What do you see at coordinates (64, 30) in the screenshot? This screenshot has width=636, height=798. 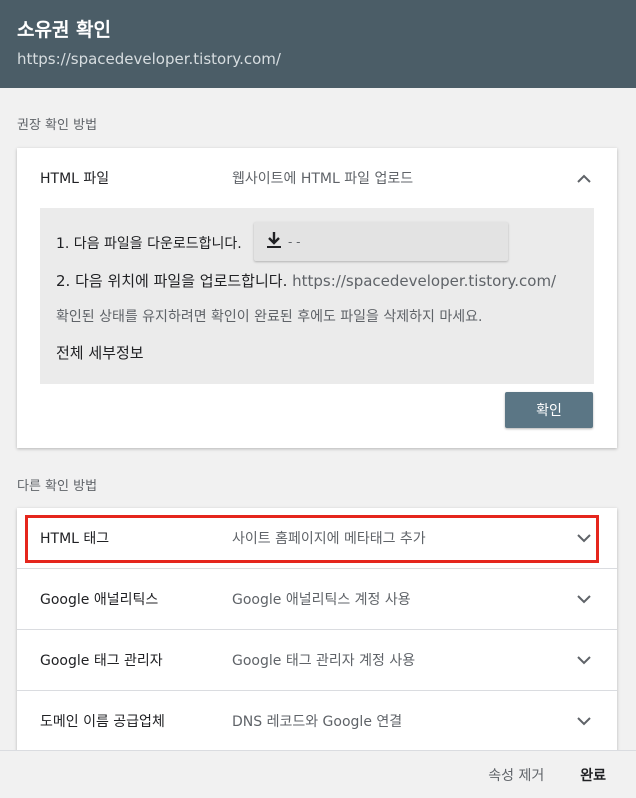 I see `dialog-title: 소유권 확인` at bounding box center [64, 30].